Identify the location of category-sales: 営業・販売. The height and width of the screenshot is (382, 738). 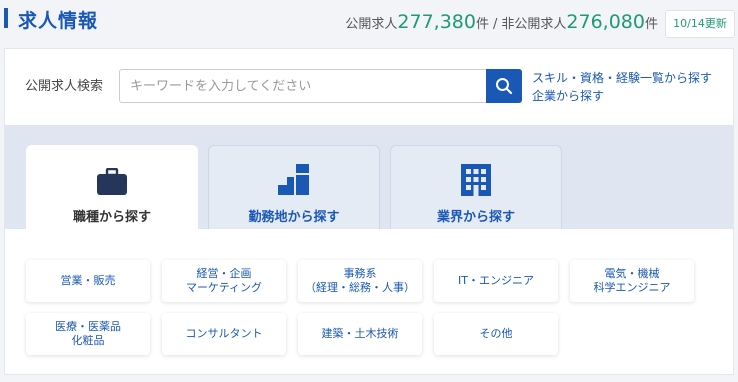
(88, 281).